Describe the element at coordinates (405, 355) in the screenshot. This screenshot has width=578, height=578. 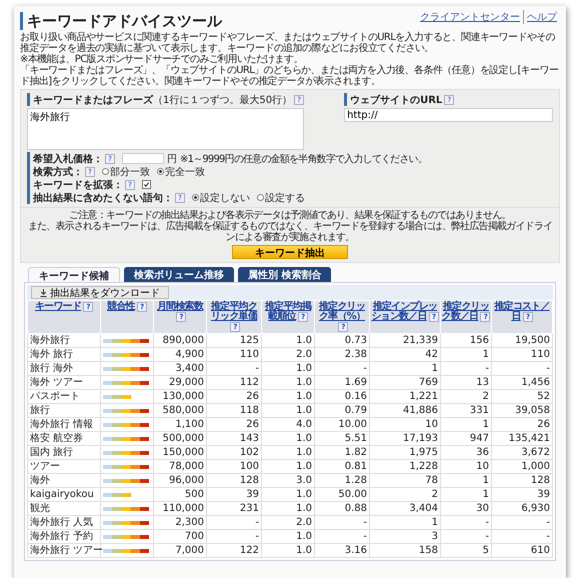
I see `table-cell: 42` at that location.